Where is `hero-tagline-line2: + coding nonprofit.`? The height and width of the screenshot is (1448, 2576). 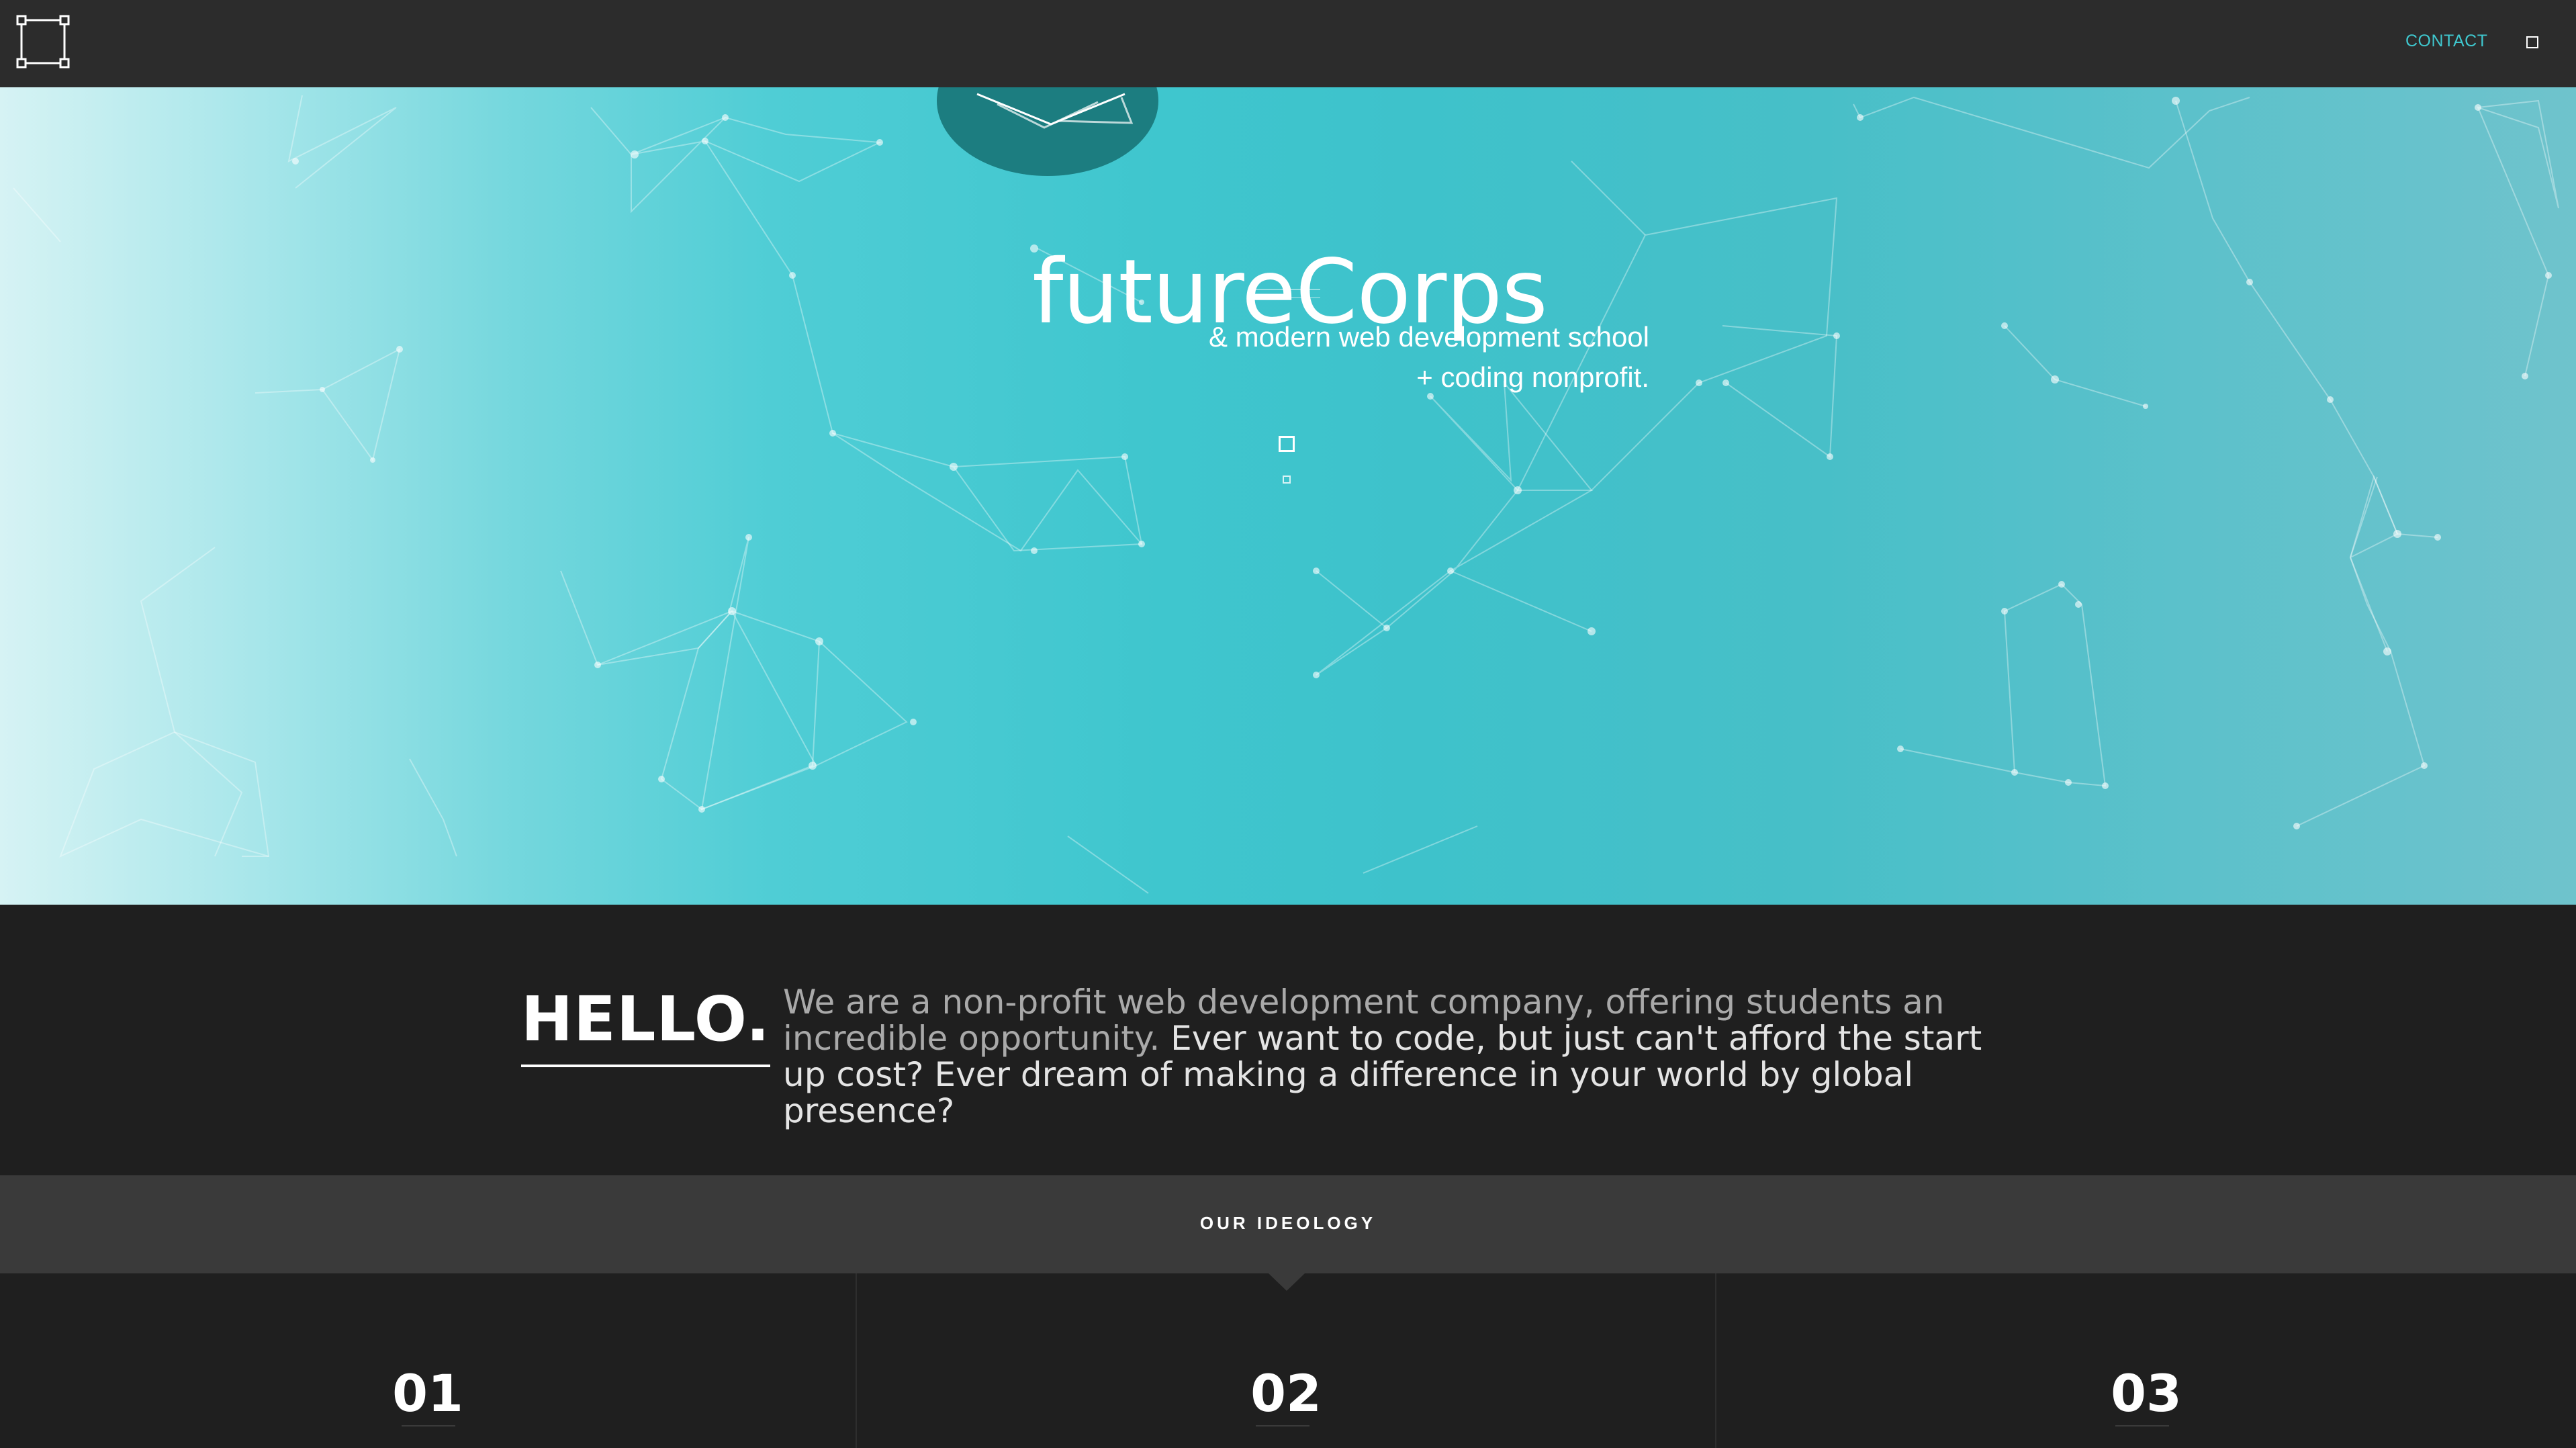
hero-tagline-line2: + coding nonprofit. is located at coordinates (1532, 377).